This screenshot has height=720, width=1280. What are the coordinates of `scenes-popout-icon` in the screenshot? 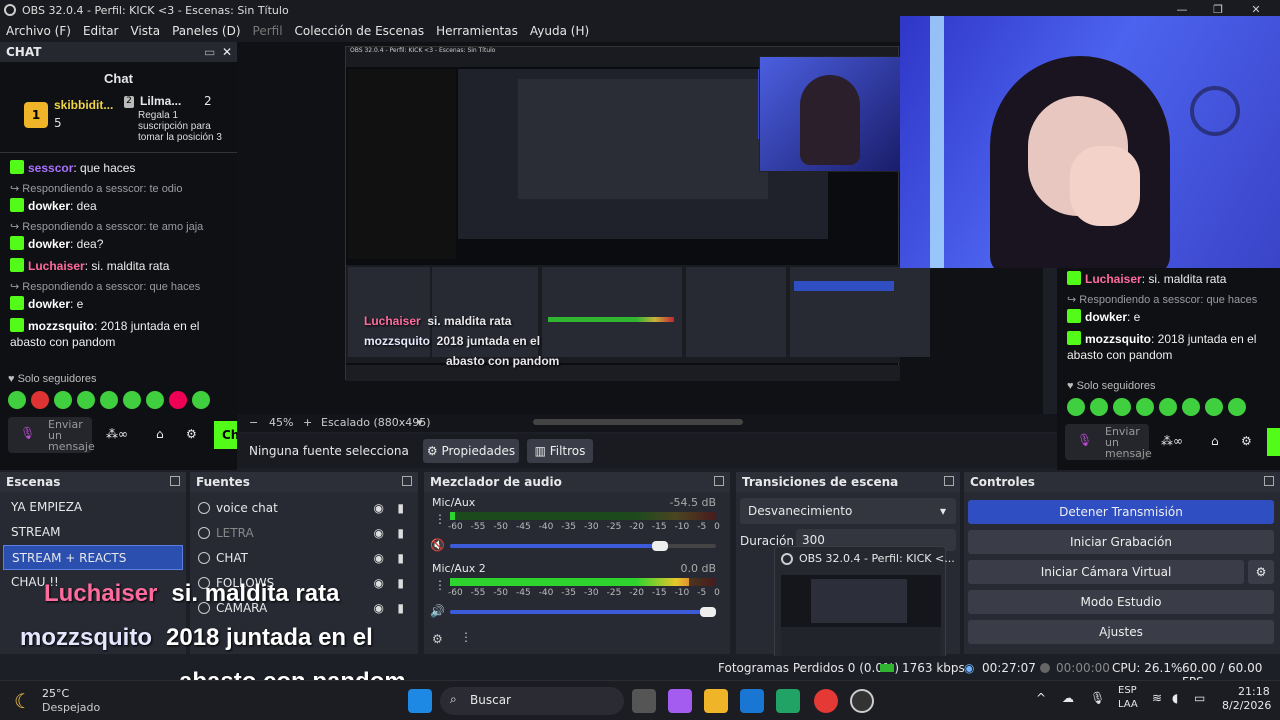 It's located at (175, 481).